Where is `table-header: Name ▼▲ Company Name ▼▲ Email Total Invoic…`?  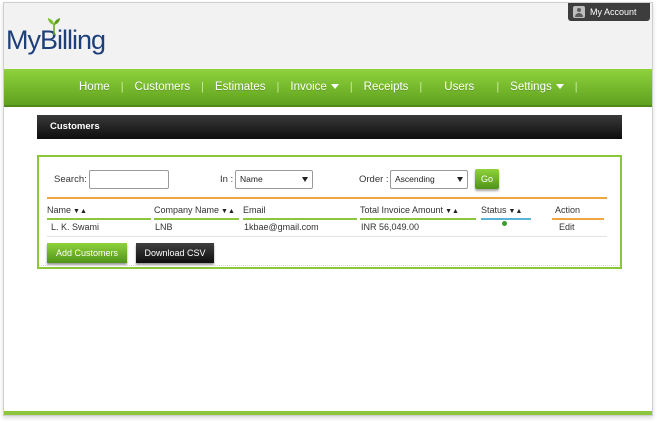 table-header: Name ▼▲ Company Name ▼▲ Email Total Invoic… is located at coordinates (327, 209).